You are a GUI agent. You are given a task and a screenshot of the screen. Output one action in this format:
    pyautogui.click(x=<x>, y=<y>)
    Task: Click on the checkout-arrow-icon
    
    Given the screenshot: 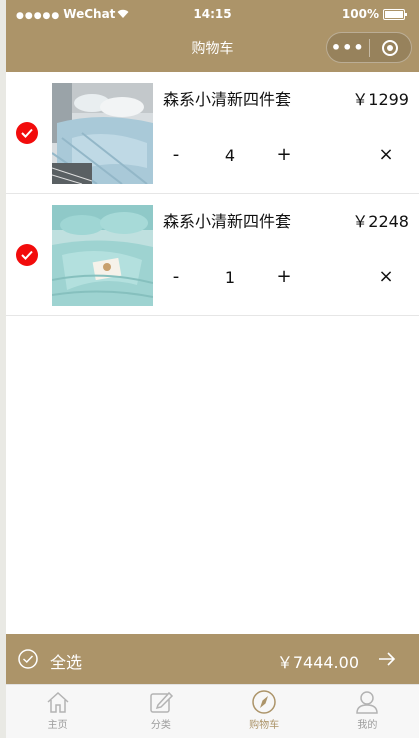 What is the action you would take?
    pyautogui.click(x=387, y=659)
    